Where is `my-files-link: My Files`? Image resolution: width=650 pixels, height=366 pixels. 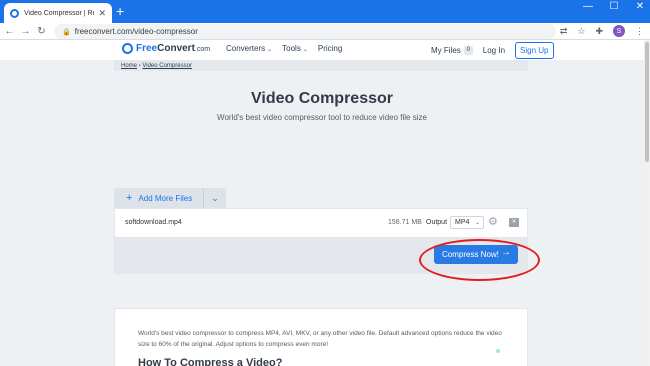 my-files-link: My Files is located at coordinates (446, 50).